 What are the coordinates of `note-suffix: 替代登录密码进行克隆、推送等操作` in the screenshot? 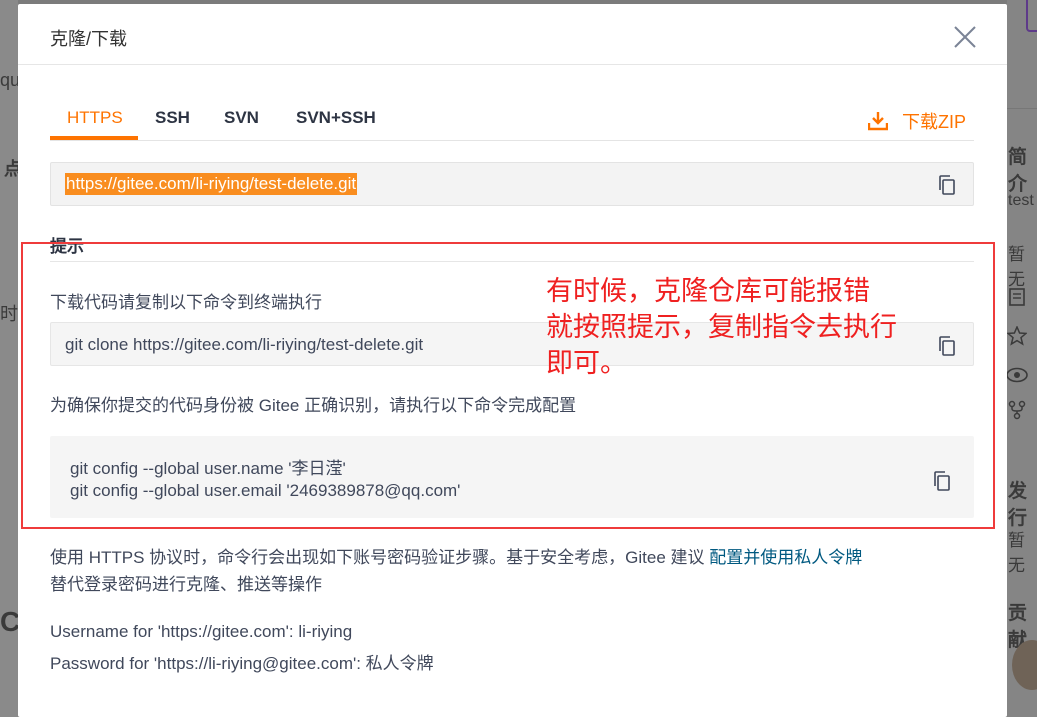 It's located at (186, 584).